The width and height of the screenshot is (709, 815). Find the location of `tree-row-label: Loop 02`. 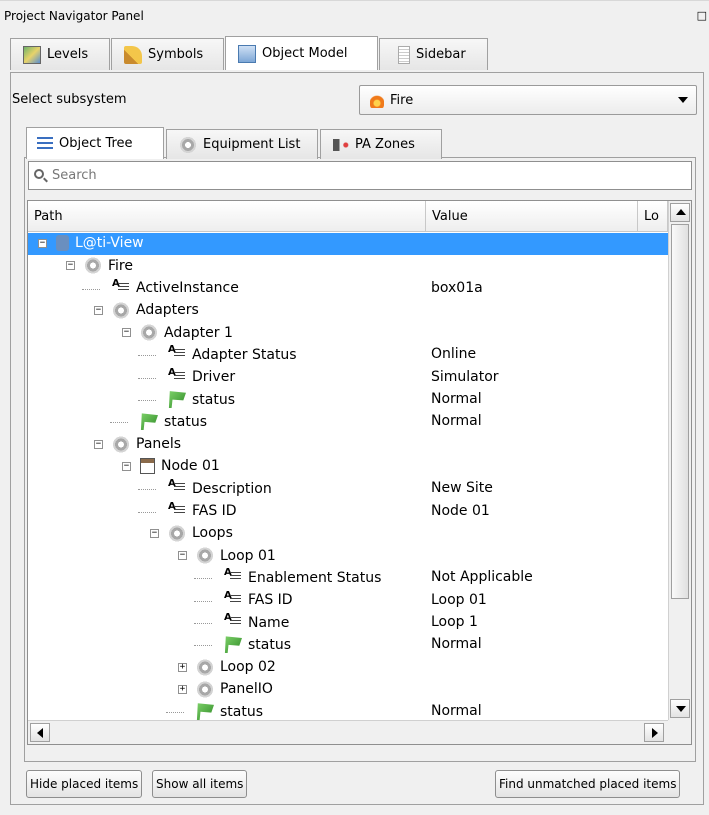

tree-row-label: Loop 02 is located at coordinates (248, 667).